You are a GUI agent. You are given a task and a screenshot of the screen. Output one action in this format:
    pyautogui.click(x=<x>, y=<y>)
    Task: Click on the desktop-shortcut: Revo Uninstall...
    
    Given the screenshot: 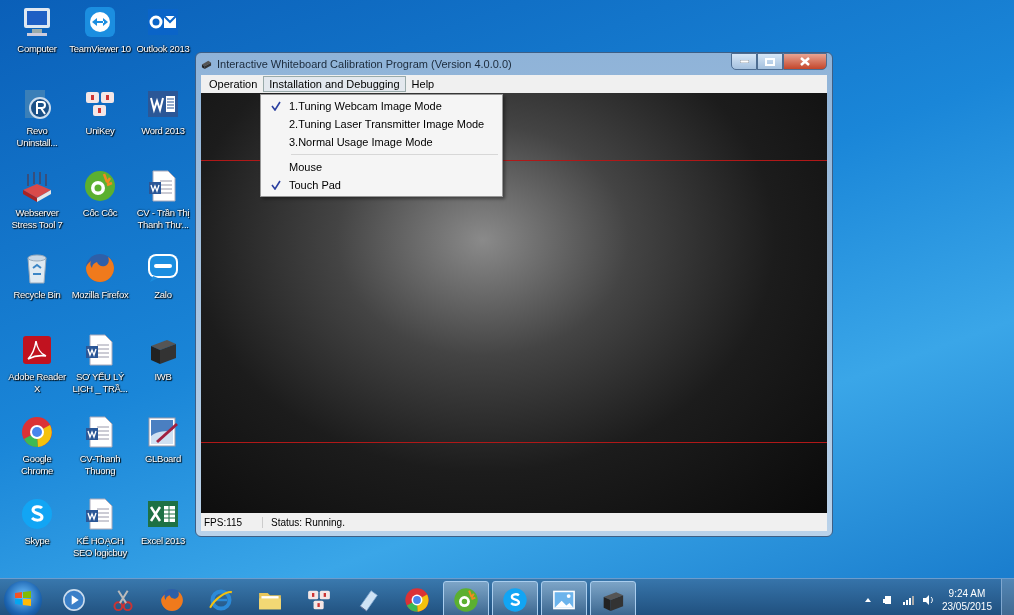 What is the action you would take?
    pyautogui.click(x=37, y=127)
    